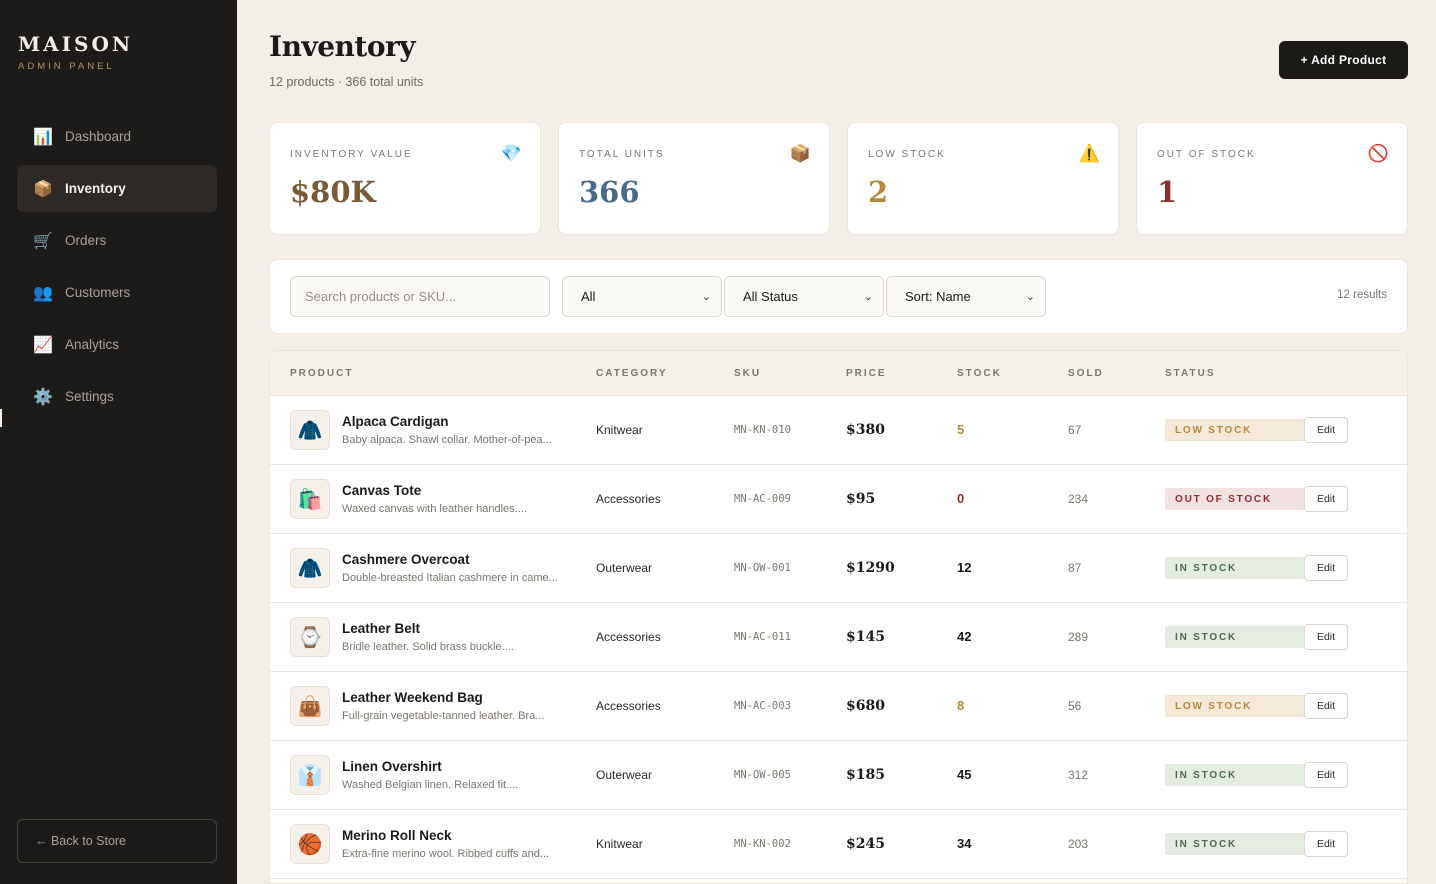 Image resolution: width=1436 pixels, height=884 pixels. I want to click on status-select: All Status ⌄, so click(804, 296).